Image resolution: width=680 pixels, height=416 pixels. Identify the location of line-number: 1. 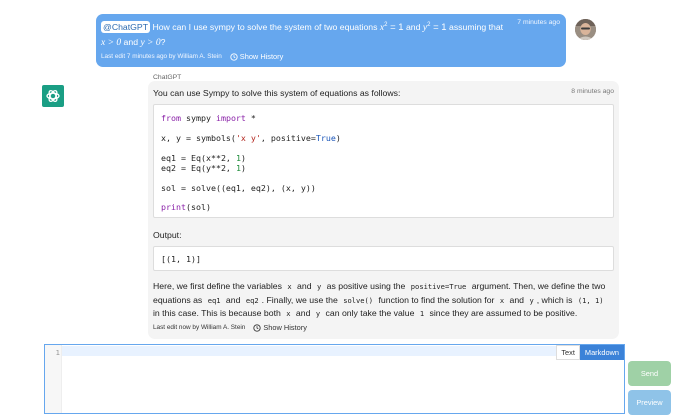
(57, 352).